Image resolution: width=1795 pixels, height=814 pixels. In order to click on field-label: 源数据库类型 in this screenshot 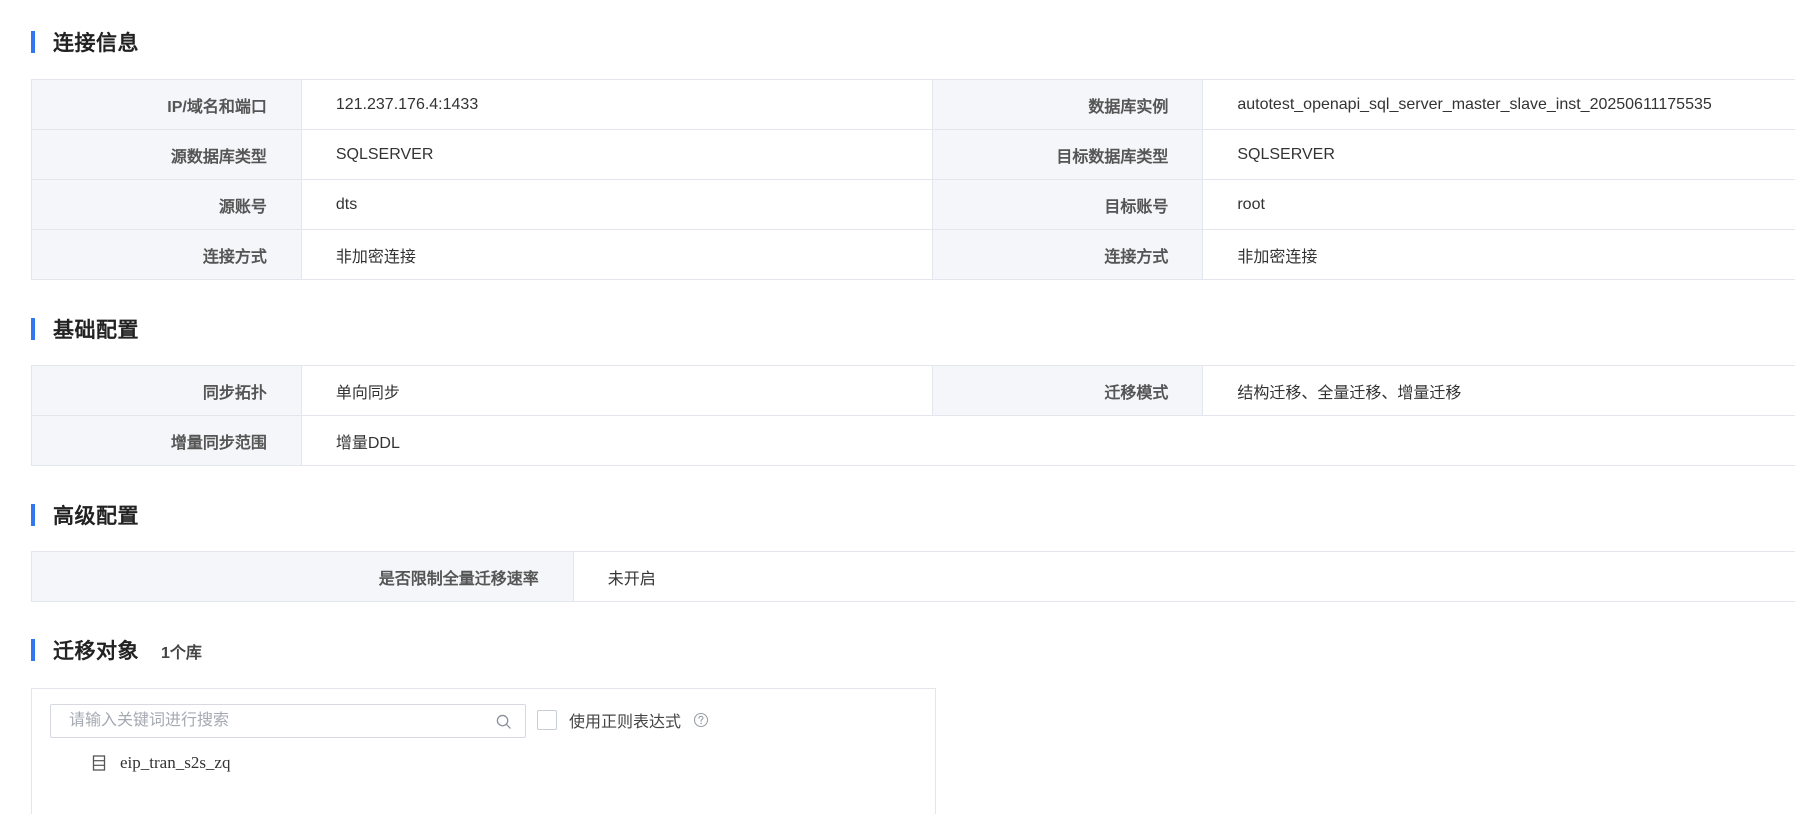, I will do `click(167, 154)`.